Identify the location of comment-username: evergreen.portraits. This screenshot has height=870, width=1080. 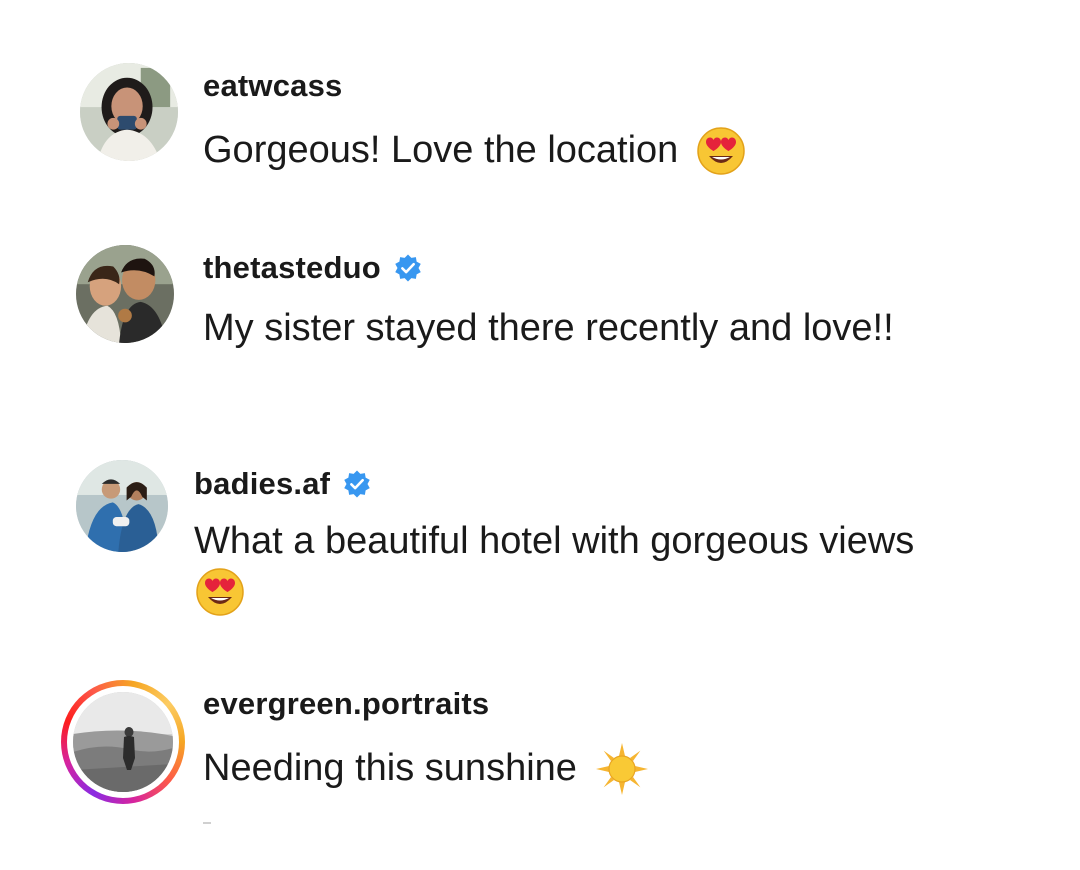
(346, 704).